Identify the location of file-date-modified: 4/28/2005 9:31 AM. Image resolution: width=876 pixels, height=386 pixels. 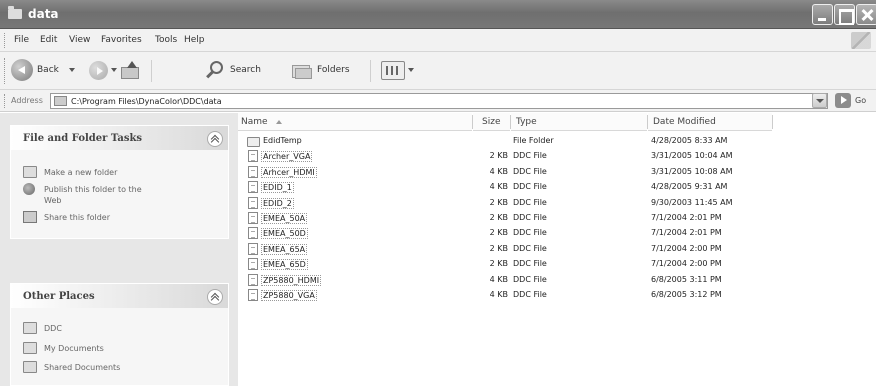
(689, 187).